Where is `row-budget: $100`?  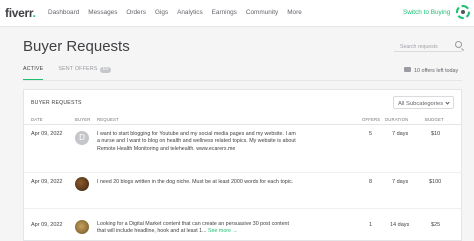
row-budget: $100 is located at coordinates (435, 182).